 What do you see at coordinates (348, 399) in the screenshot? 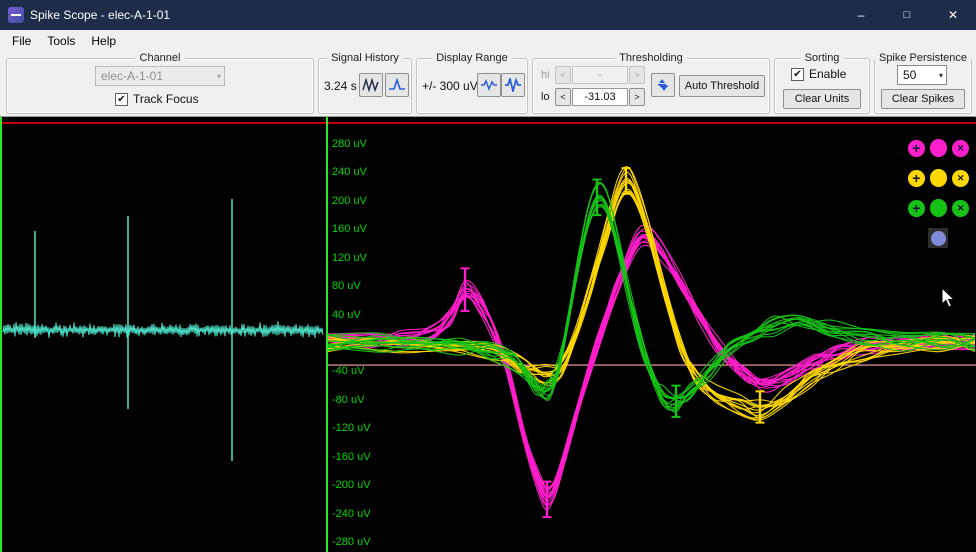
I see `axis-tick-label: -80 uV` at bounding box center [348, 399].